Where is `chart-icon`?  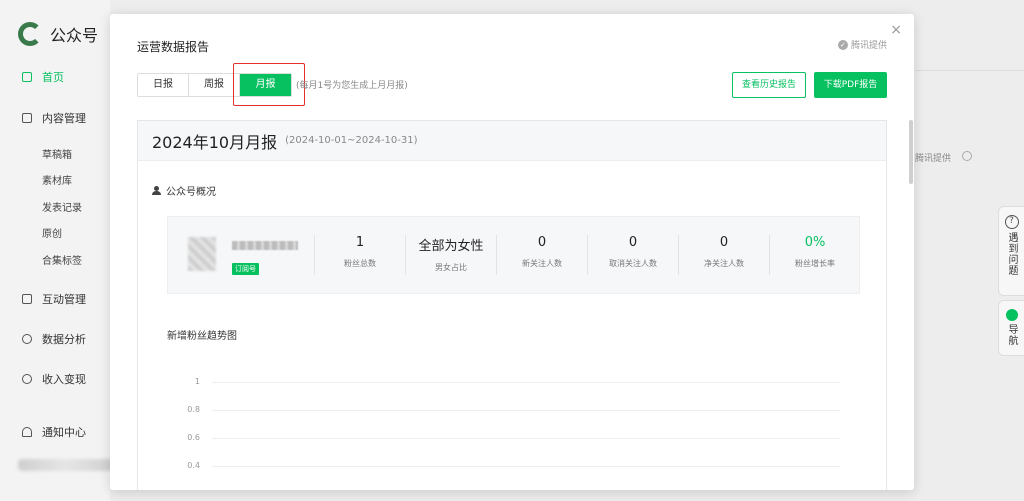
chart-icon is located at coordinates (27, 339).